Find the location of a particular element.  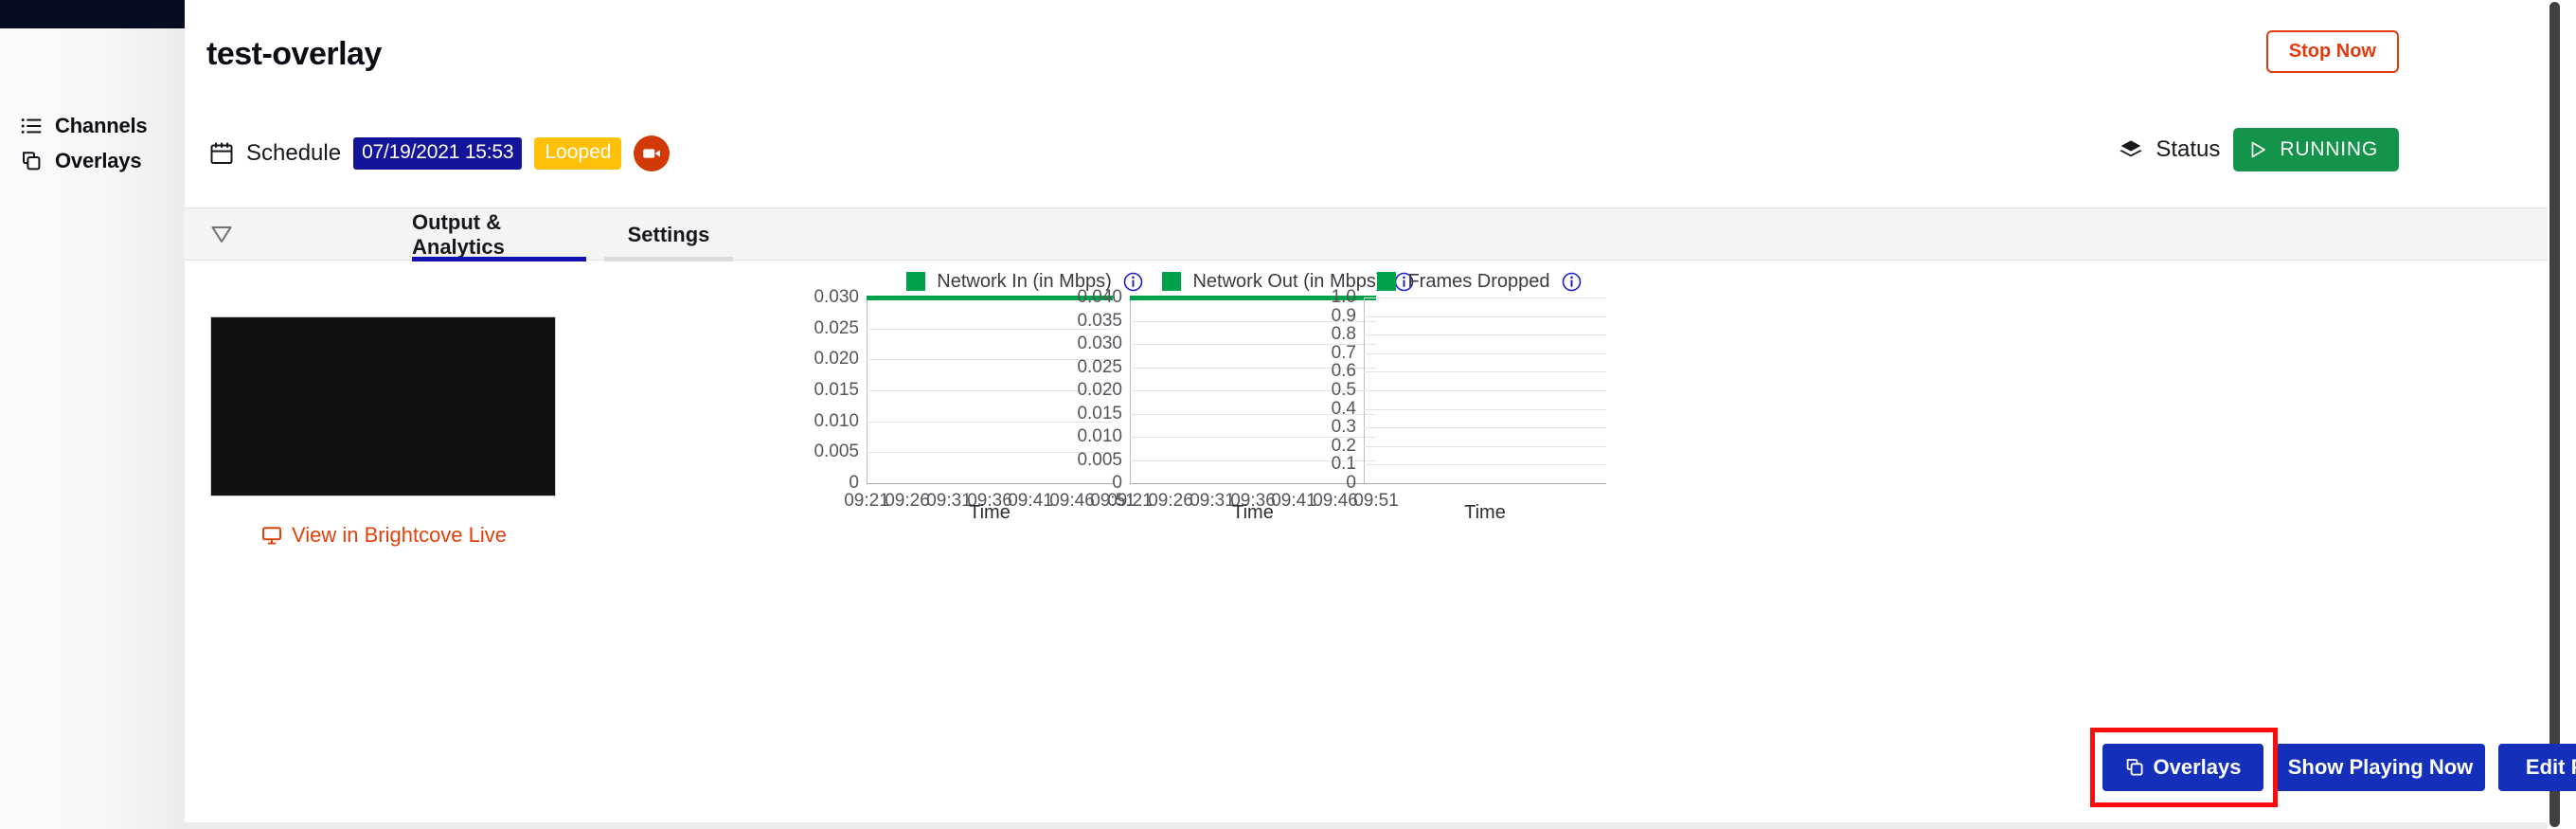

video-camera-icon is located at coordinates (652, 153).